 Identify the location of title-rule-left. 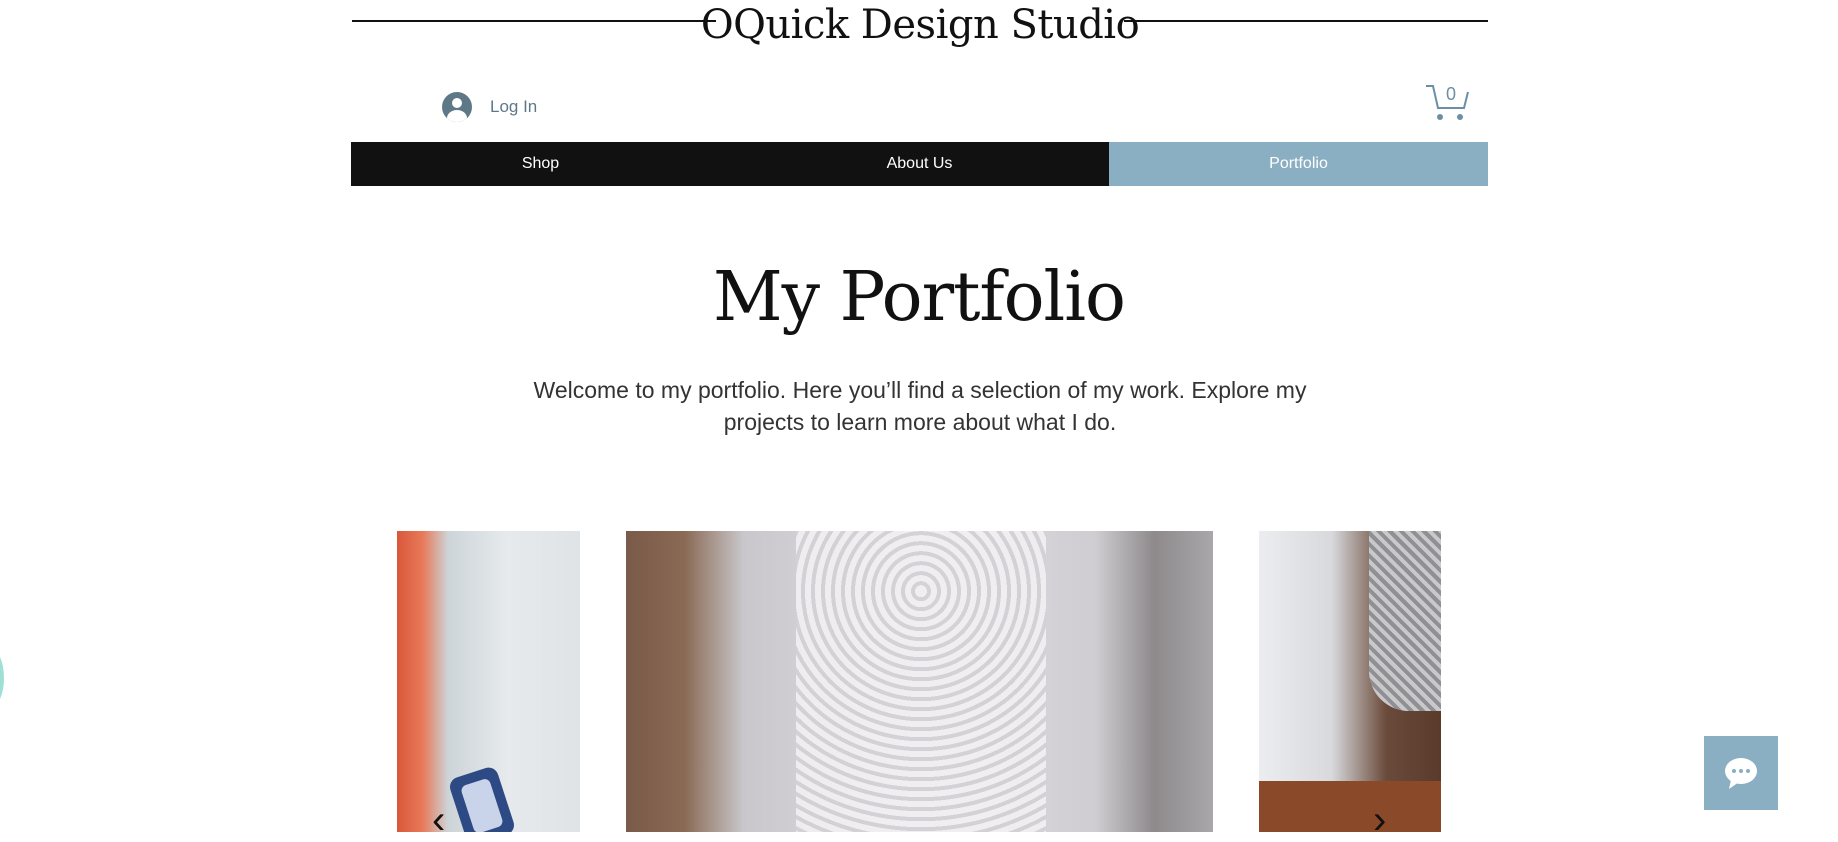
(534, 21).